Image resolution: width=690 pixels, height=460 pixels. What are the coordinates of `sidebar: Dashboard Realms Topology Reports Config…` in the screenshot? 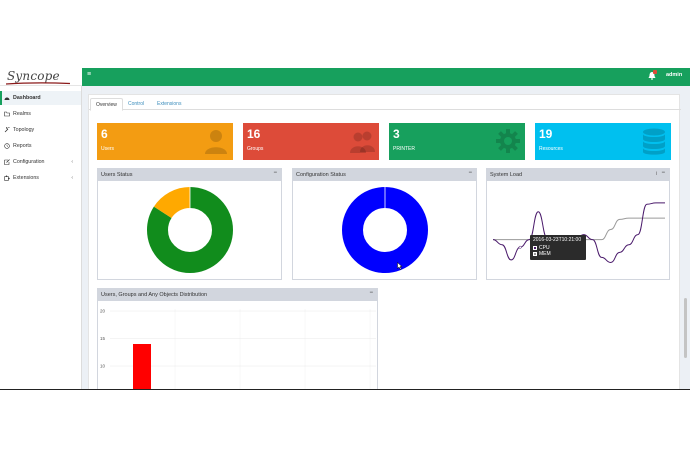 It's located at (41, 238).